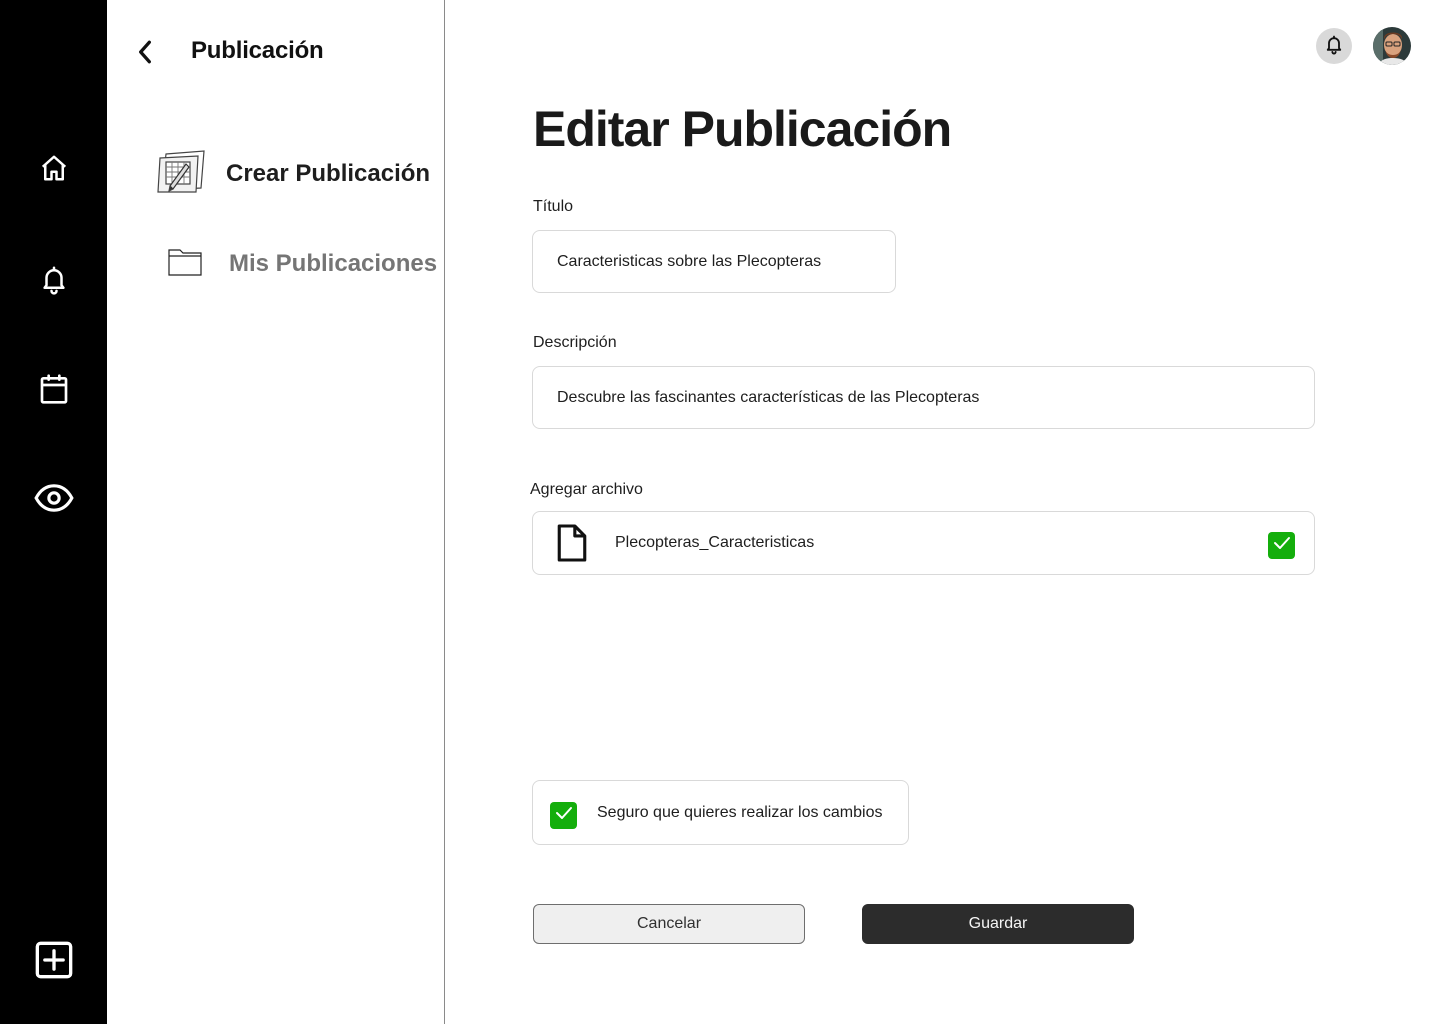  Describe the element at coordinates (54, 389) in the screenshot. I see `calendar-icon` at that location.